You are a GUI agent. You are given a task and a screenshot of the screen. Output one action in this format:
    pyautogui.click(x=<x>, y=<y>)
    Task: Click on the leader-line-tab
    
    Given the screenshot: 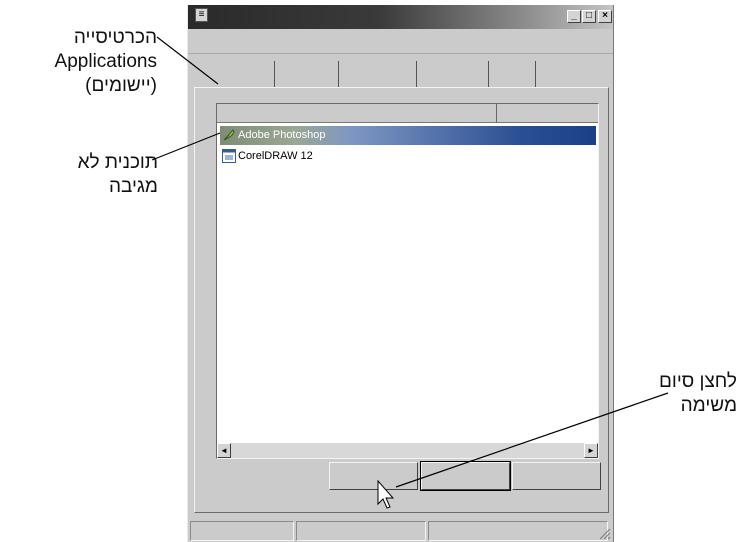 What is the action you would take?
    pyautogui.click(x=187, y=60)
    